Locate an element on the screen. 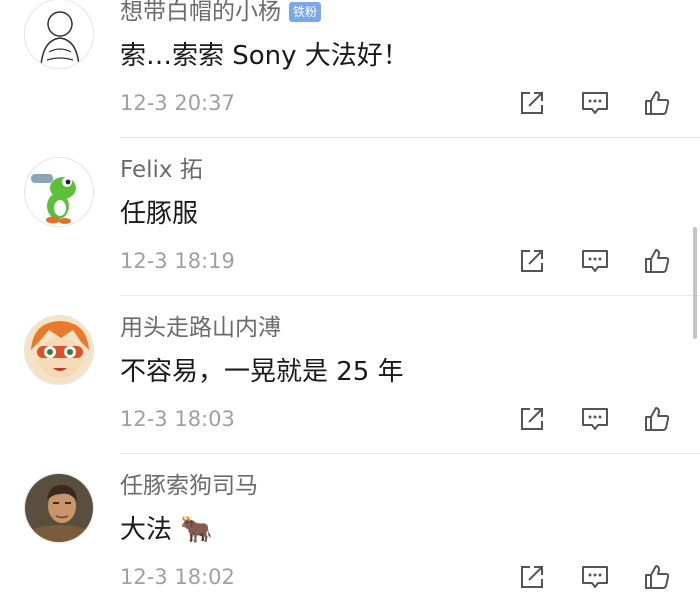  username-text: 任豚索狗司马 is located at coordinates (189, 486).